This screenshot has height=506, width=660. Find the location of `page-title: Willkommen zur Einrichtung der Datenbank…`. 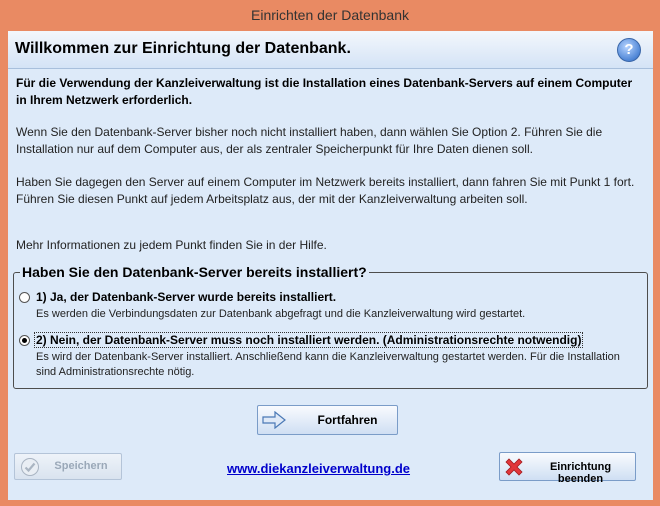

page-title: Willkommen zur Einrichtung der Datenbank… is located at coordinates (183, 48).